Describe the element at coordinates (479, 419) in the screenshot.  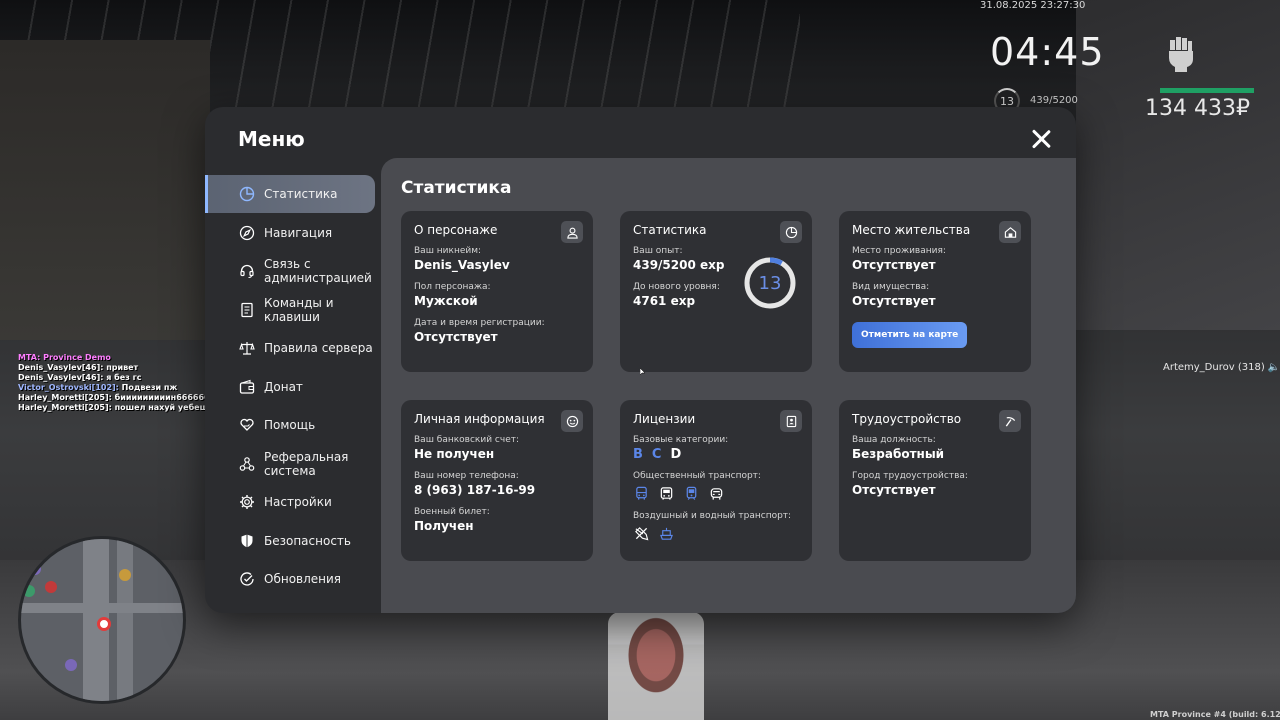
I see `card-title: Личная информация` at that location.